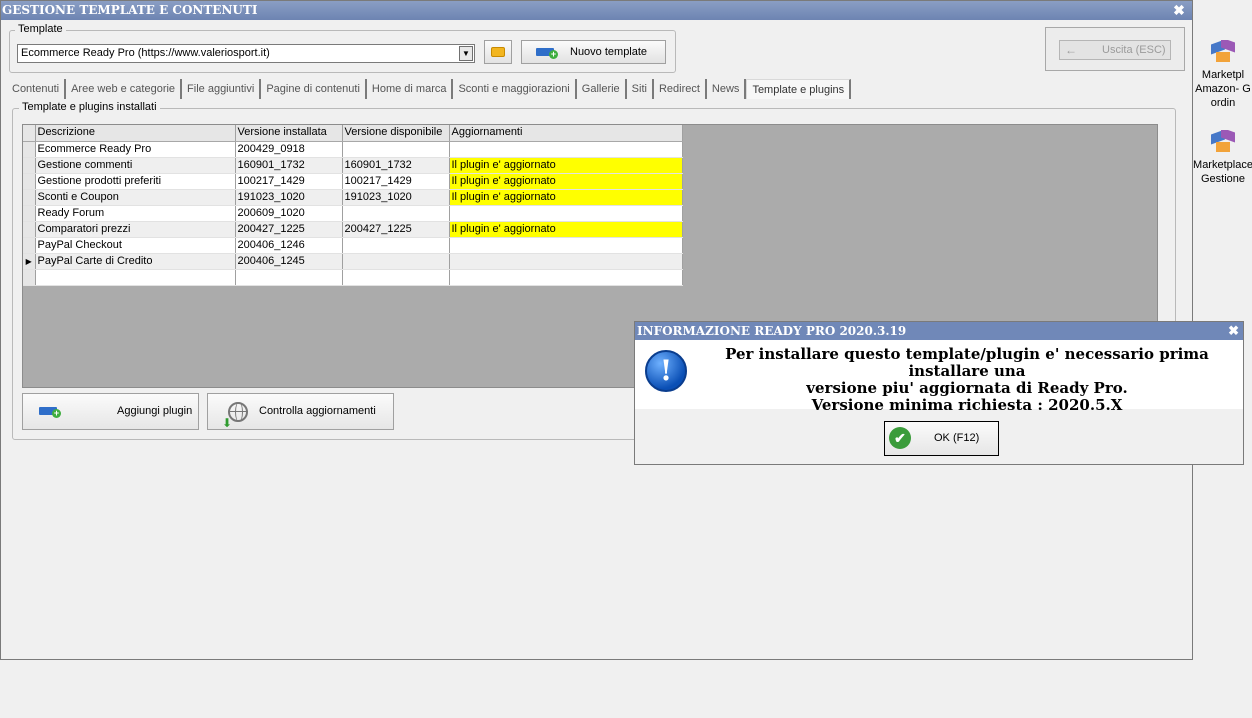 This screenshot has width=1252, height=718. I want to click on row-indicator: ▶, so click(29, 261).